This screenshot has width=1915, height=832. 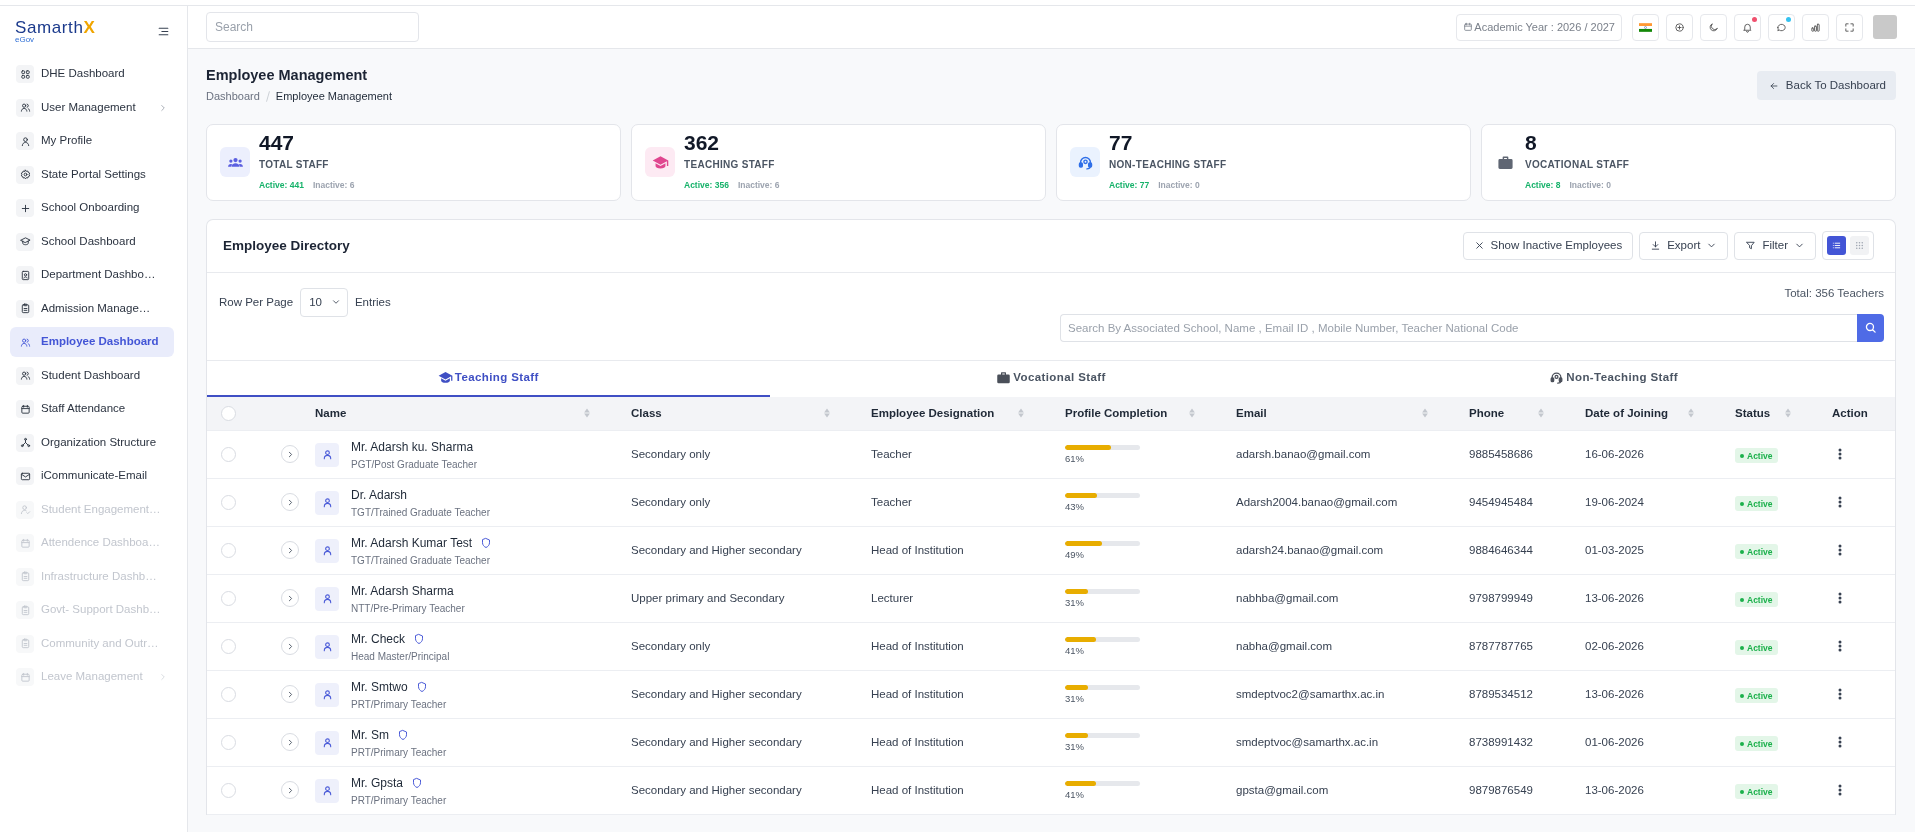 What do you see at coordinates (1775, 245) in the screenshot?
I see `filter-button: Filter` at bounding box center [1775, 245].